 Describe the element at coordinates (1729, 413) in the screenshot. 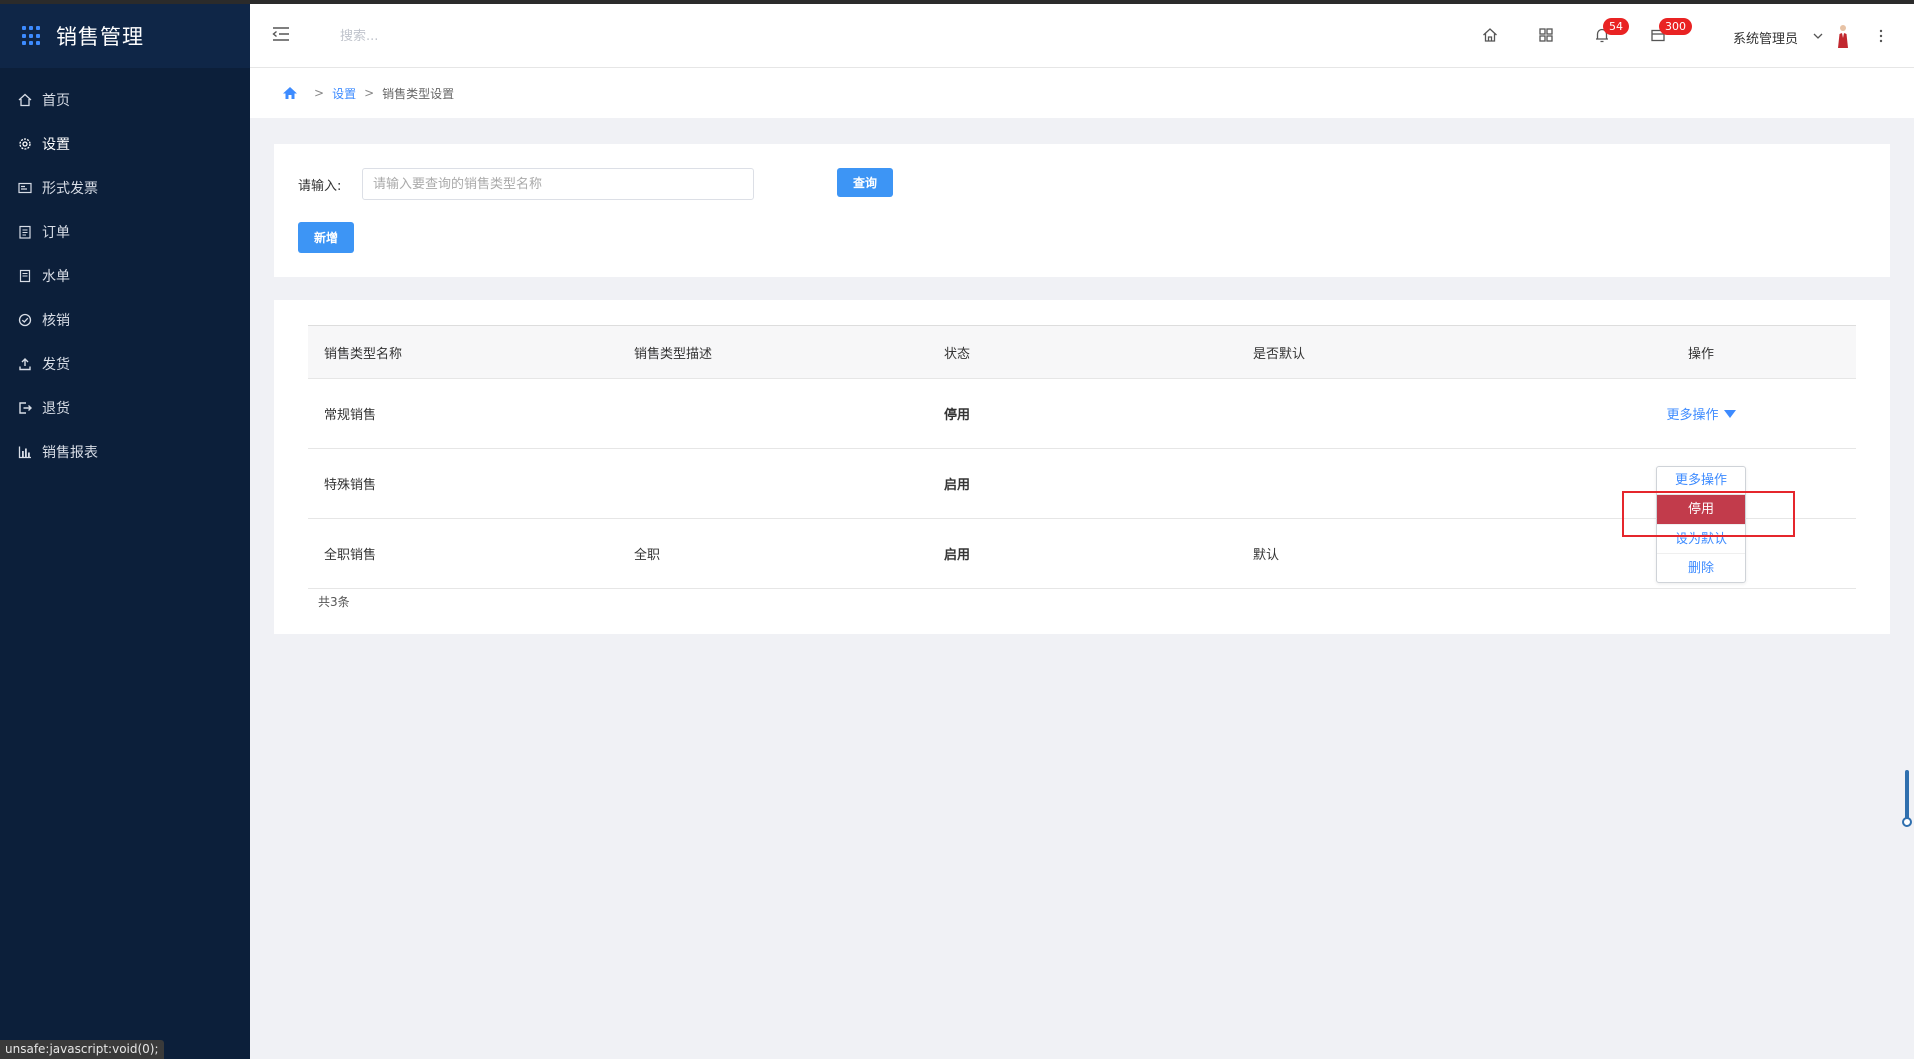

I see `caret-down-icon` at that location.